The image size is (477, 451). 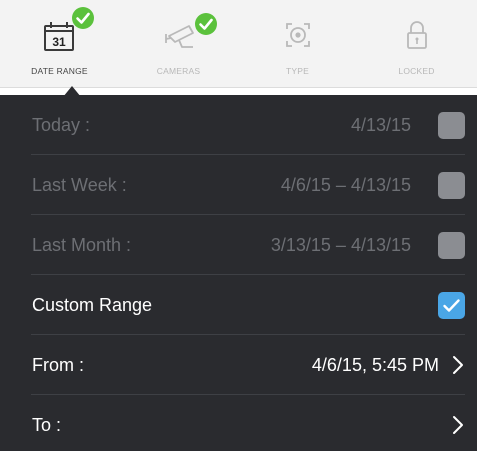 What do you see at coordinates (451, 245) in the screenshot?
I see `last-month-checkbox` at bounding box center [451, 245].